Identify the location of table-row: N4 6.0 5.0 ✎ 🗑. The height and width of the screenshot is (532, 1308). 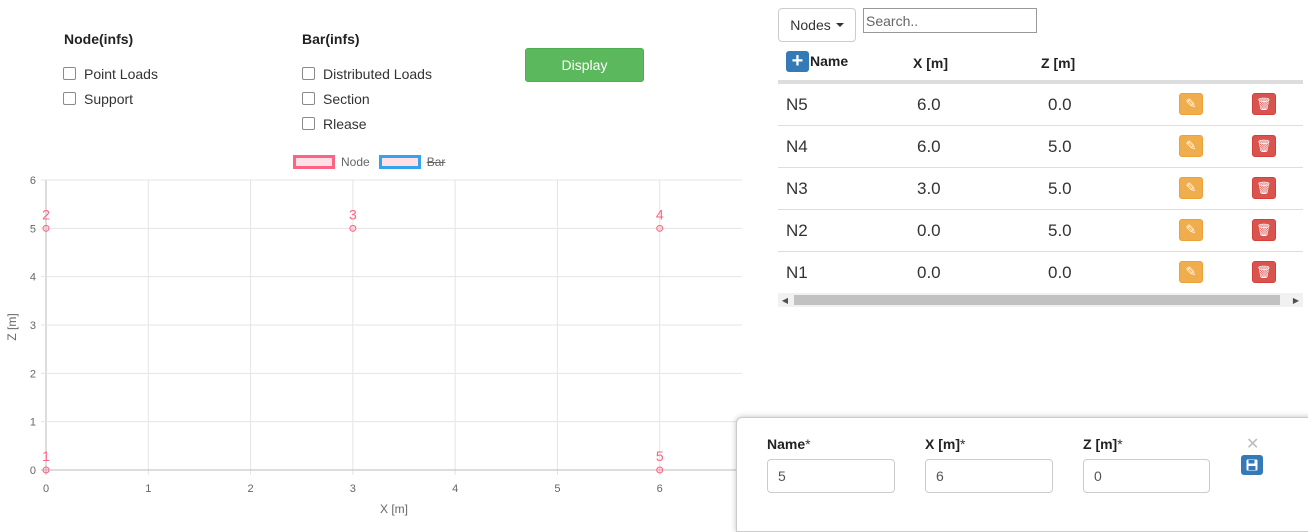
(1040, 146).